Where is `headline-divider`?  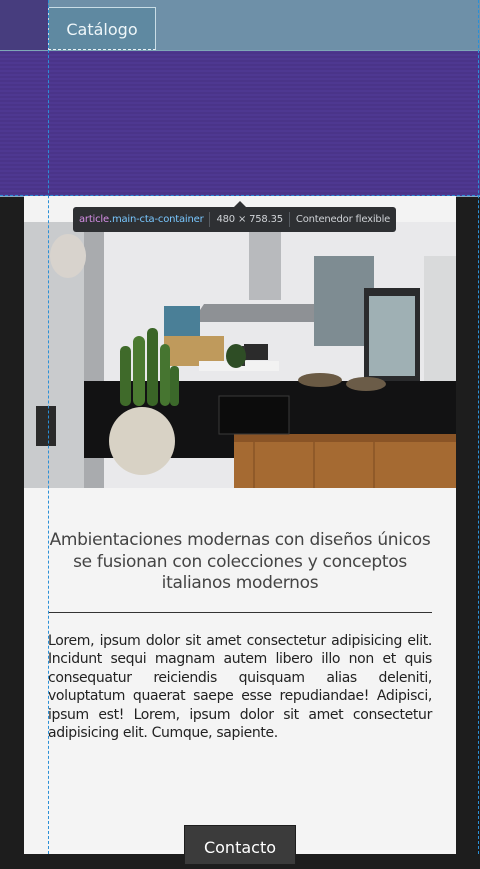
headline-divider is located at coordinates (240, 612).